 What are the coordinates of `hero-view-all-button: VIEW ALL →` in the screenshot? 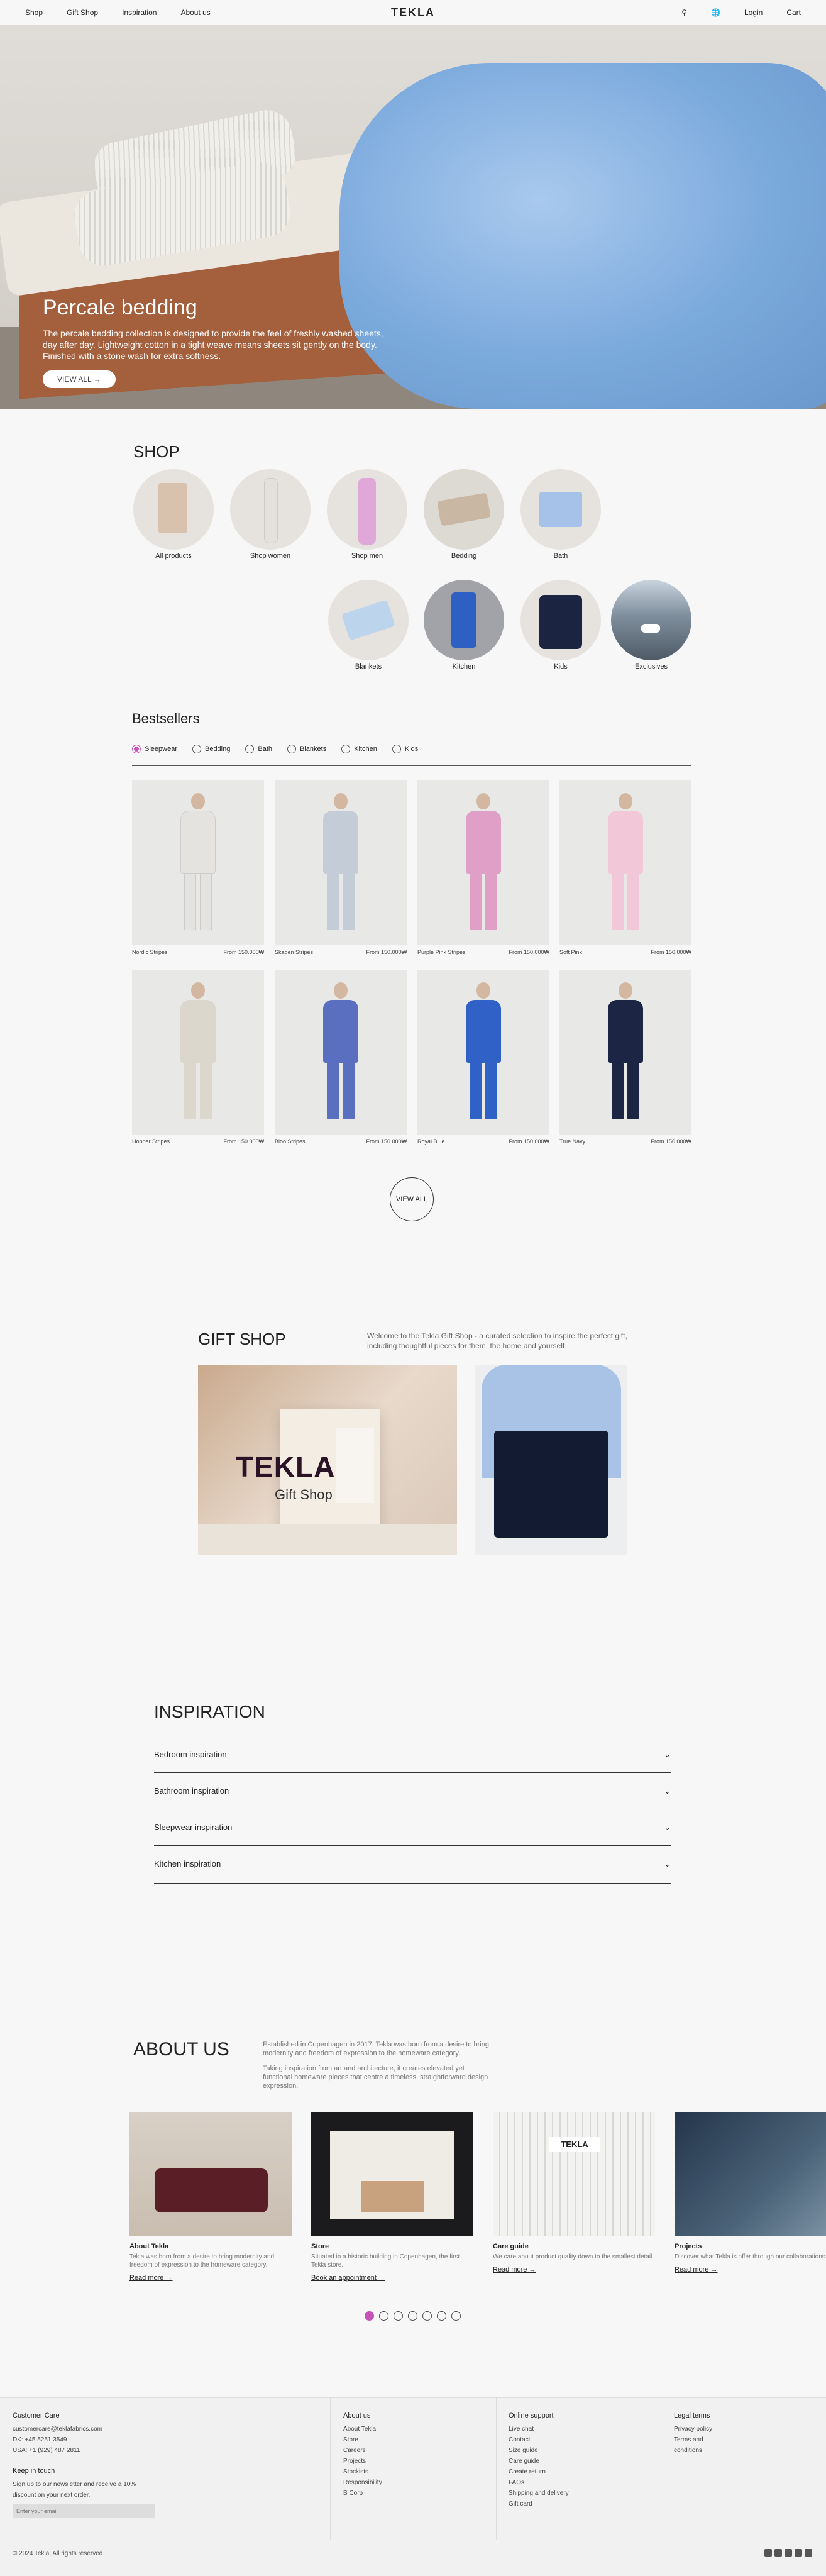 It's located at (79, 379).